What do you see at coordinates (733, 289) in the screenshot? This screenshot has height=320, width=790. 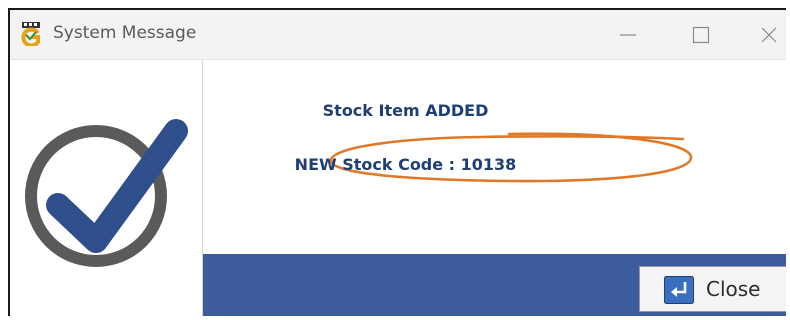 I see `close-button-label: Close` at bounding box center [733, 289].